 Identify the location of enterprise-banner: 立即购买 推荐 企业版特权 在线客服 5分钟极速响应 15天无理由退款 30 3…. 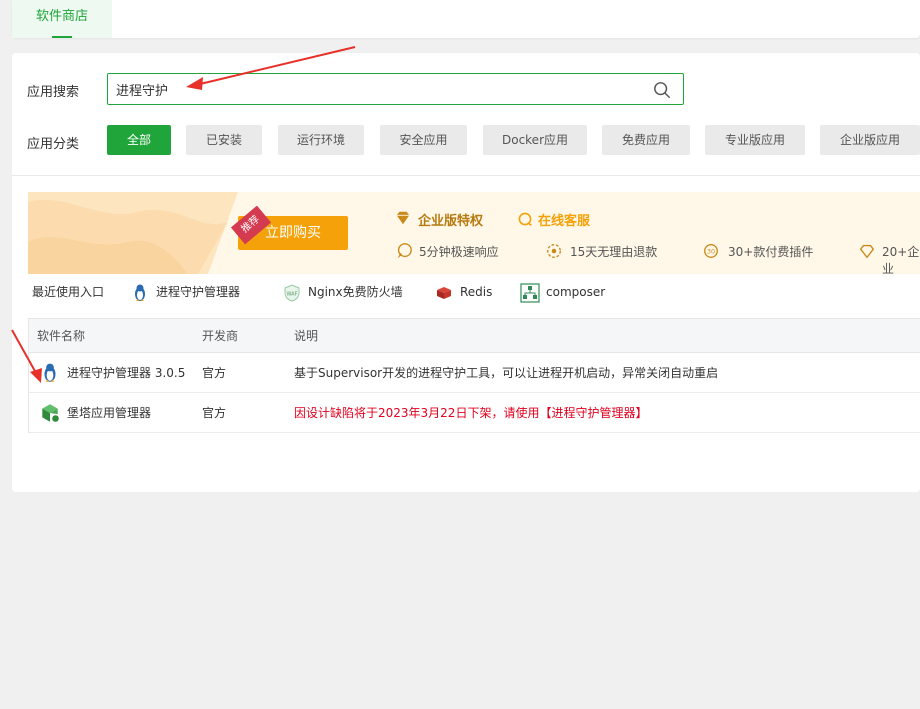
(474, 233).